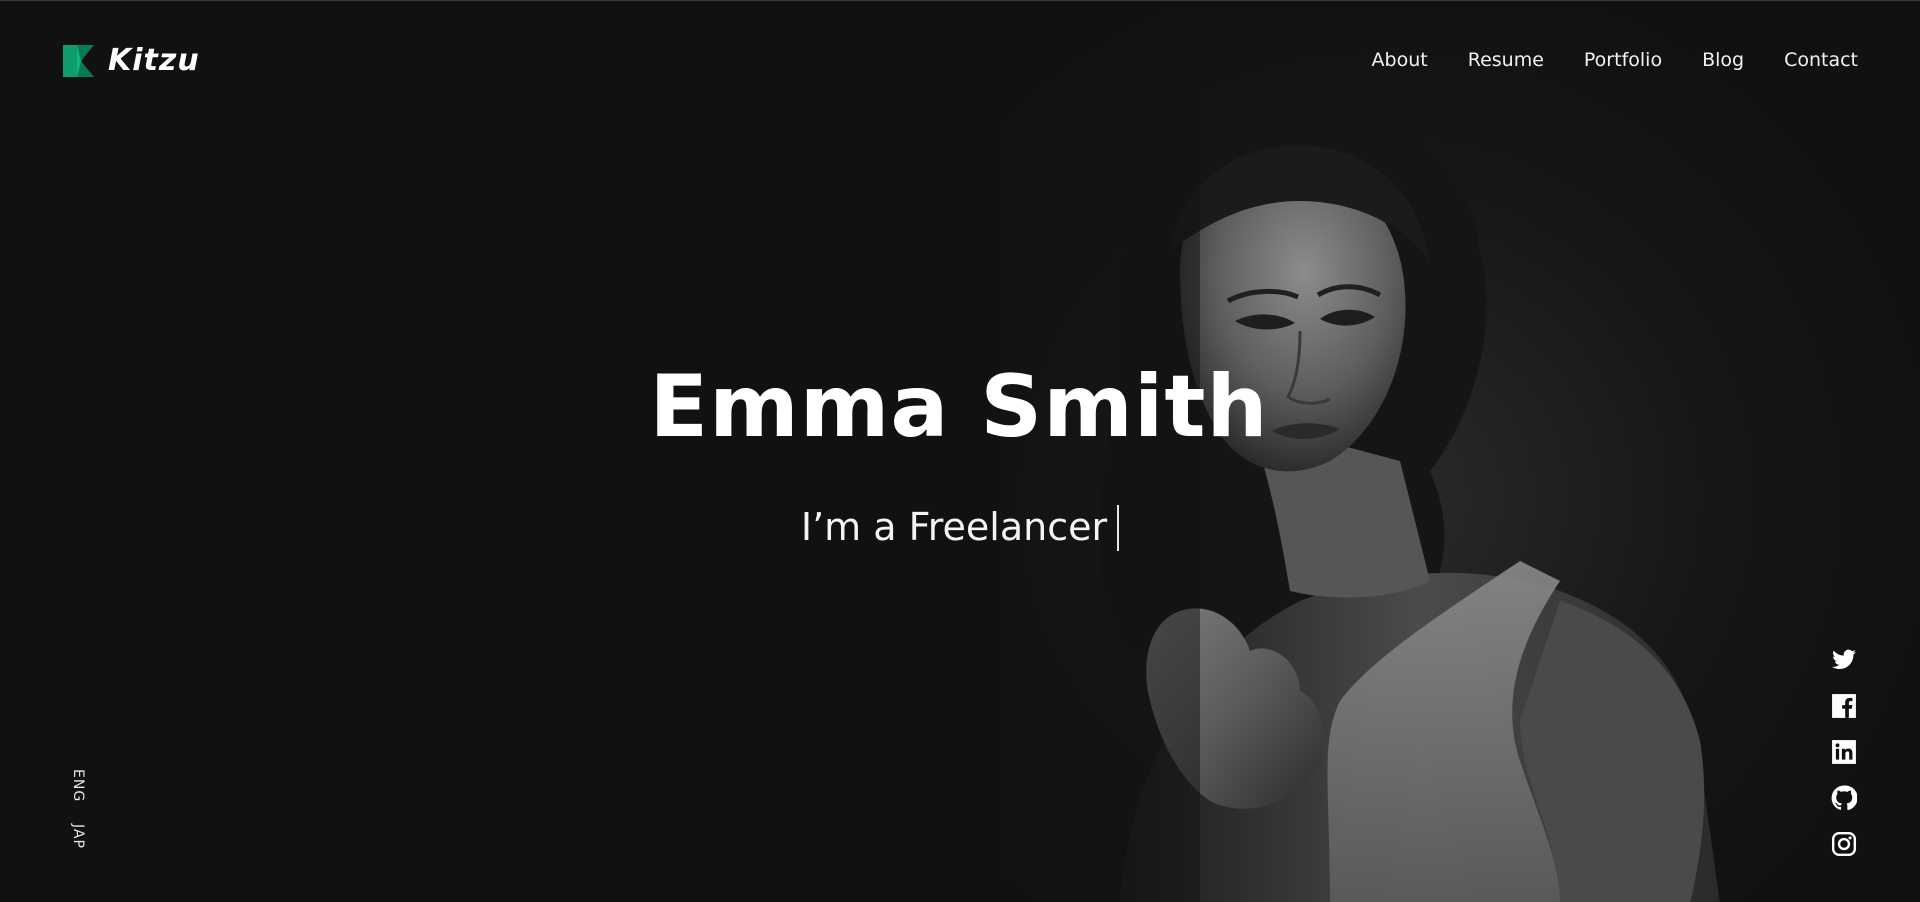 This screenshot has height=902, width=1920. I want to click on linkedin-icon, so click(1844, 752).